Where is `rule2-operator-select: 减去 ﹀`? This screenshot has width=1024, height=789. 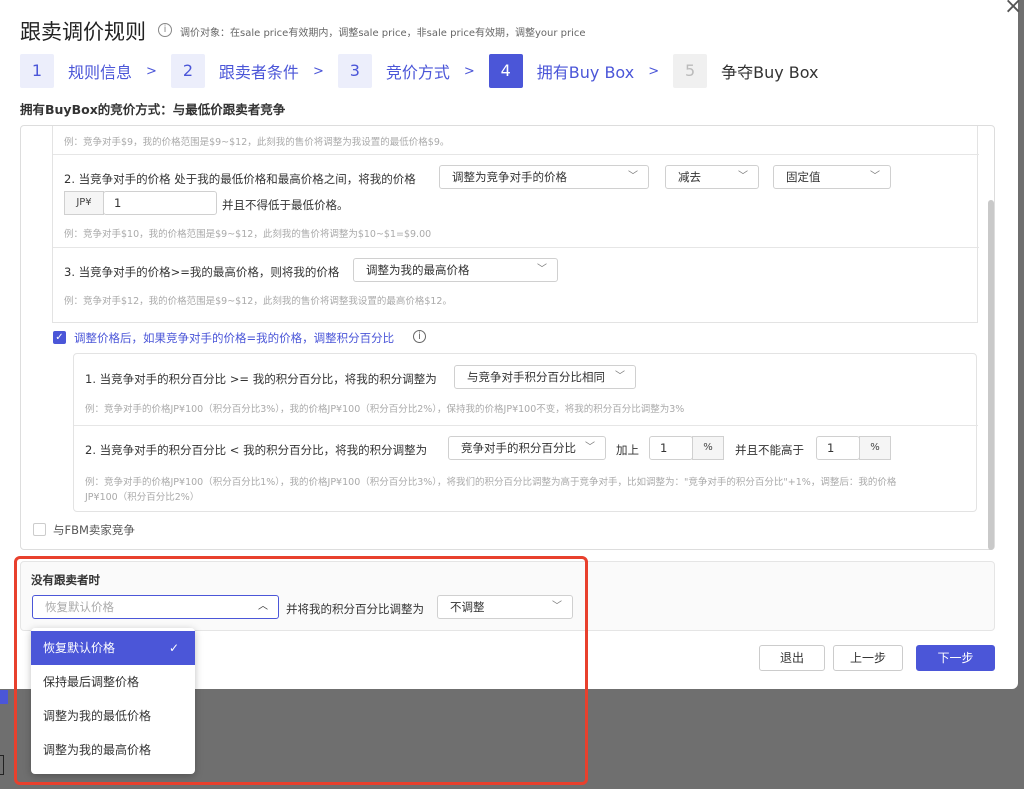 rule2-operator-select: 减去 ﹀ is located at coordinates (712, 177).